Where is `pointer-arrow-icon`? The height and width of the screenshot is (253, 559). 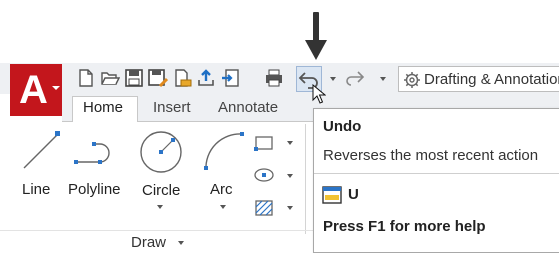
pointer-arrow-icon is located at coordinates (316, 50).